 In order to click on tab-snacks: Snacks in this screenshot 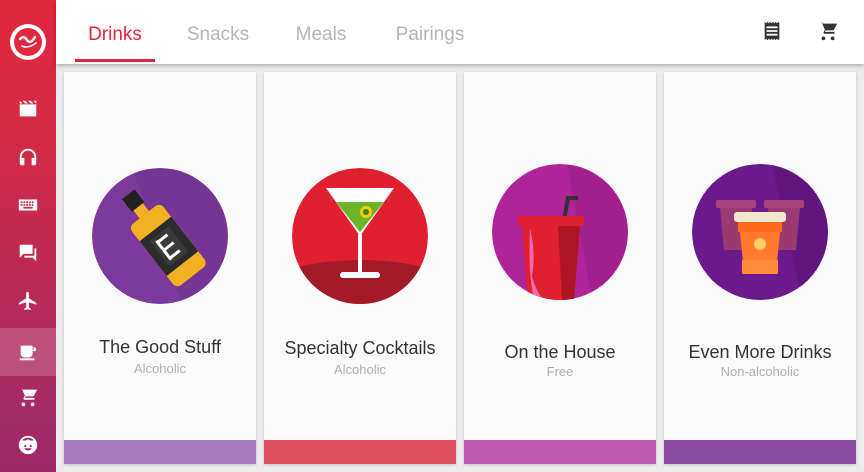, I will do `click(218, 32)`.